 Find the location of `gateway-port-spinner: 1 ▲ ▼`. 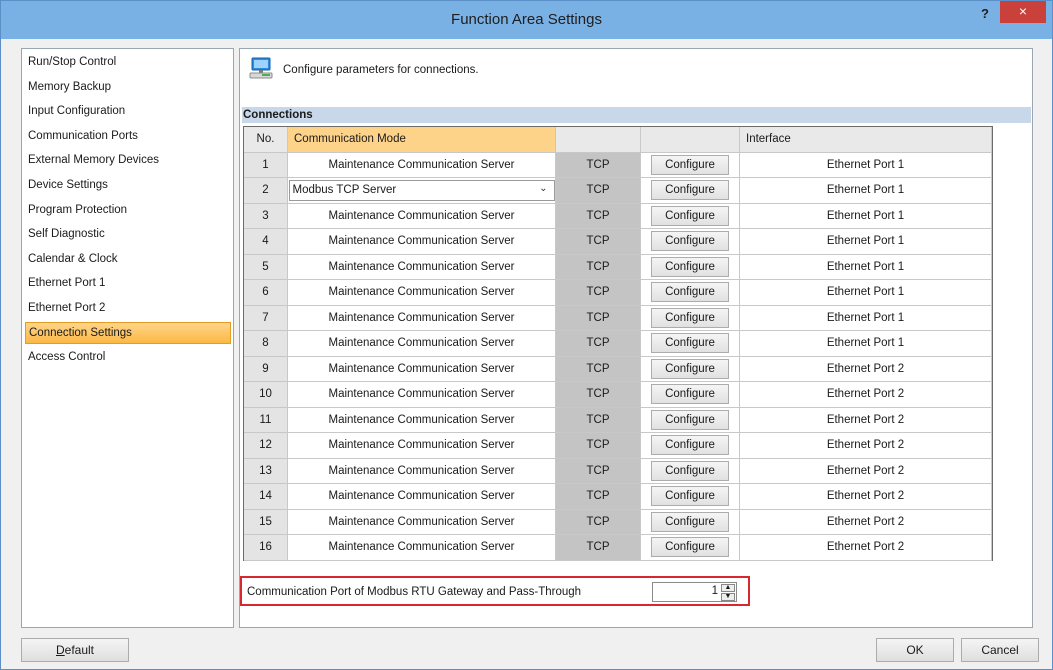

gateway-port-spinner: 1 ▲ ▼ is located at coordinates (694, 592).